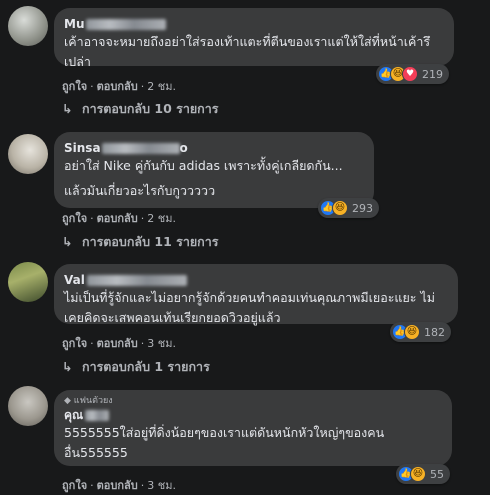 Image resolution: width=490 pixels, height=495 pixels. What do you see at coordinates (437, 474) in the screenshot?
I see `reaction-count: 55` at bounding box center [437, 474].